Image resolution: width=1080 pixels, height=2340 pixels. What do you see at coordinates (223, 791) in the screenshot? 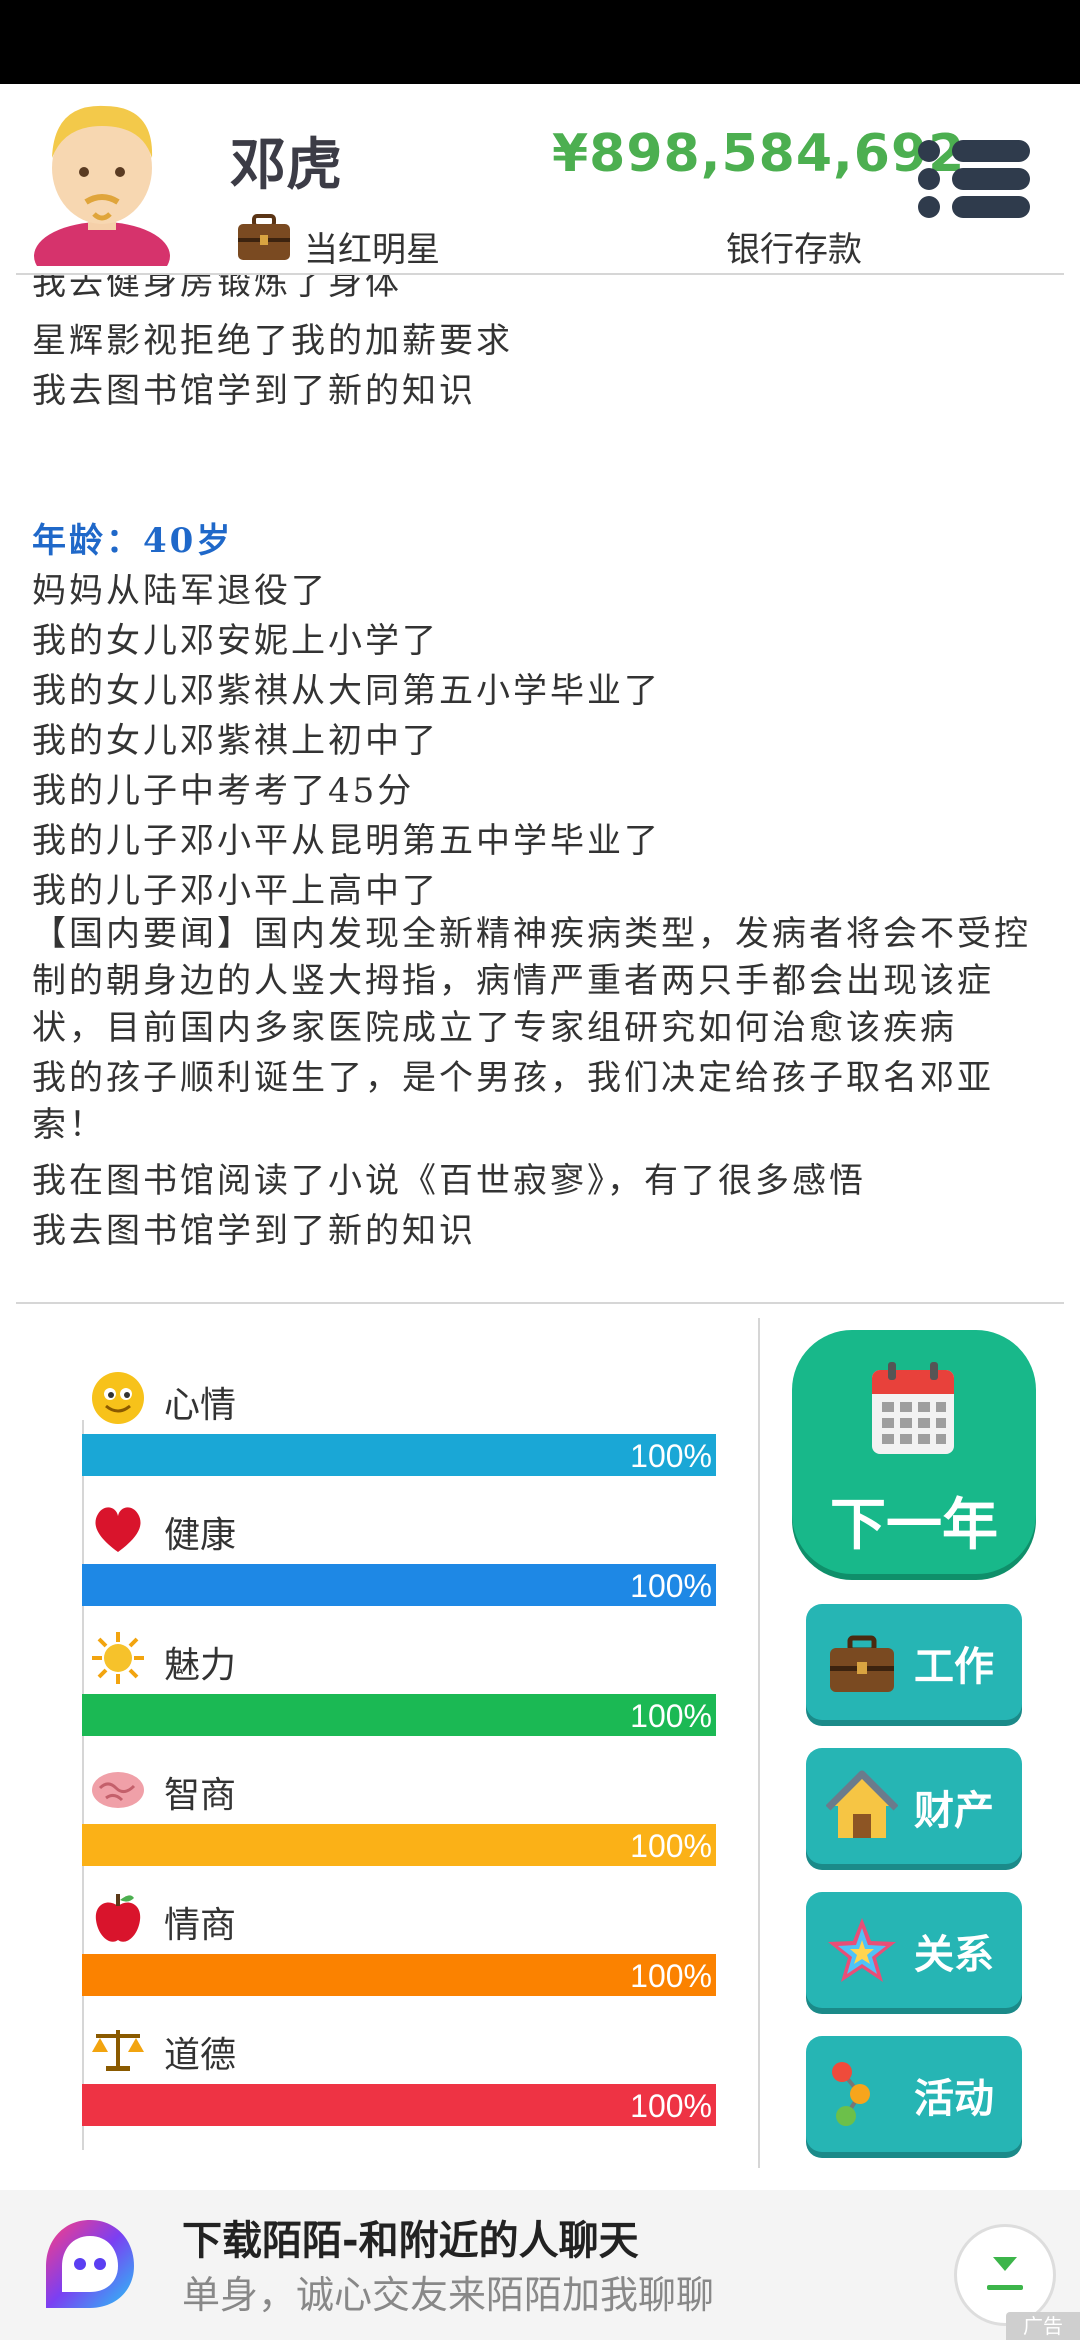
I see `log-line: 我的儿子中考考了45分` at bounding box center [223, 791].